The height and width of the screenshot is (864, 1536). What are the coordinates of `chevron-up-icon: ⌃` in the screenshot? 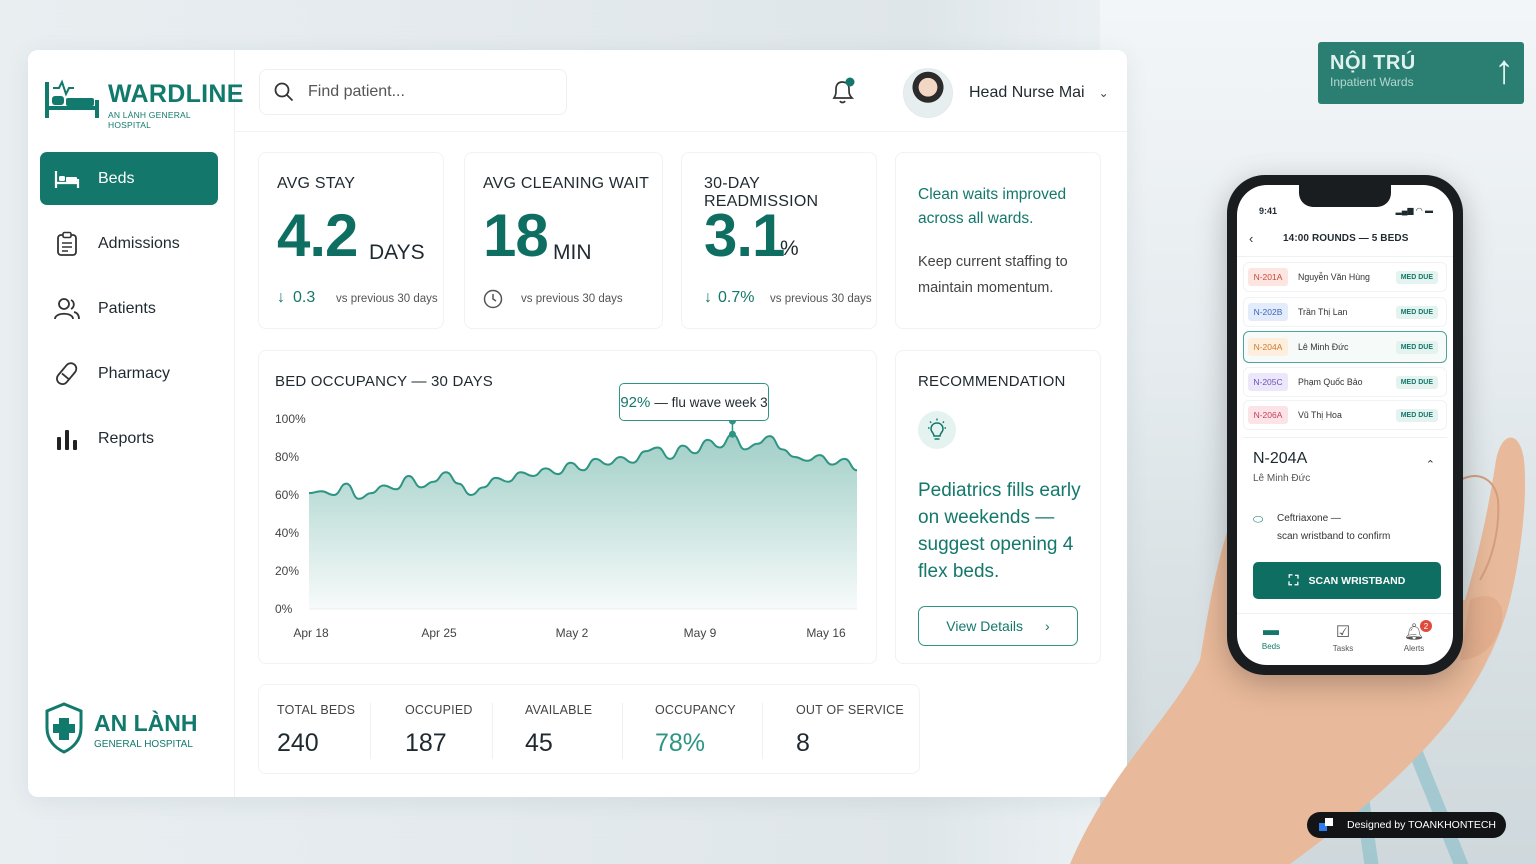 It's located at (1430, 464).